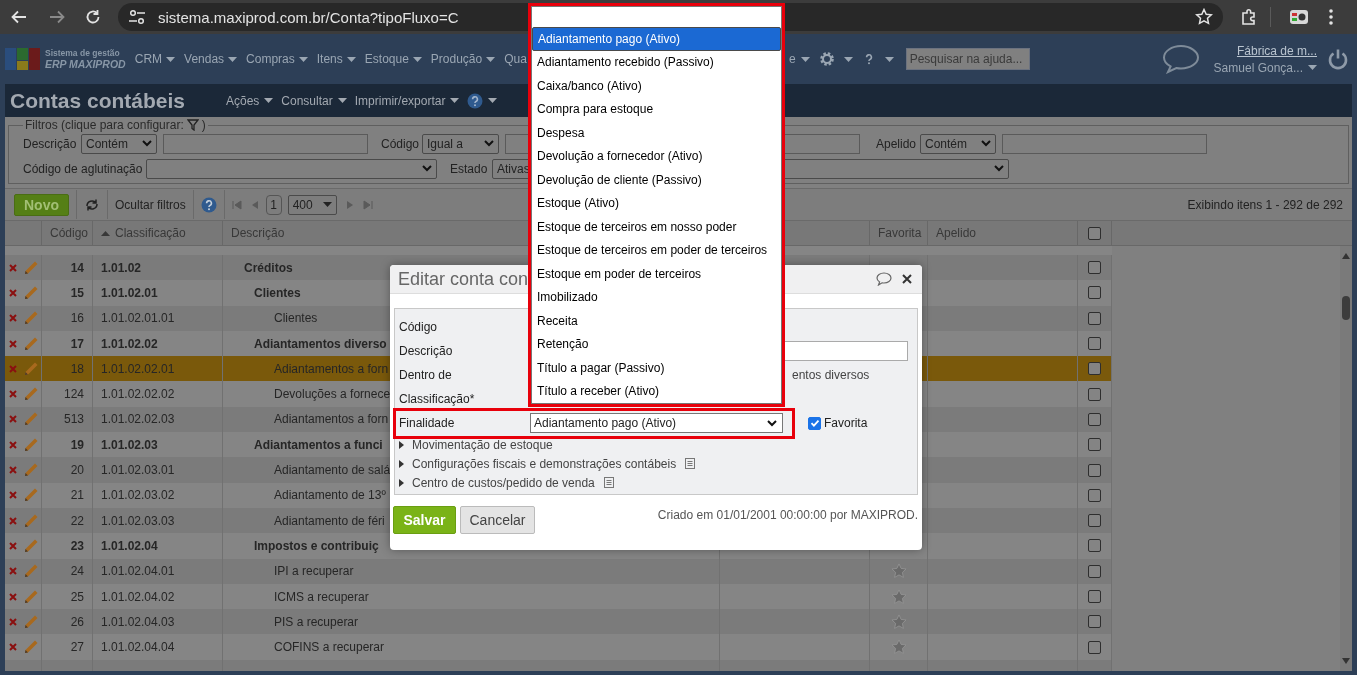  I want to click on filter-label: Descrição, so click(50, 143).